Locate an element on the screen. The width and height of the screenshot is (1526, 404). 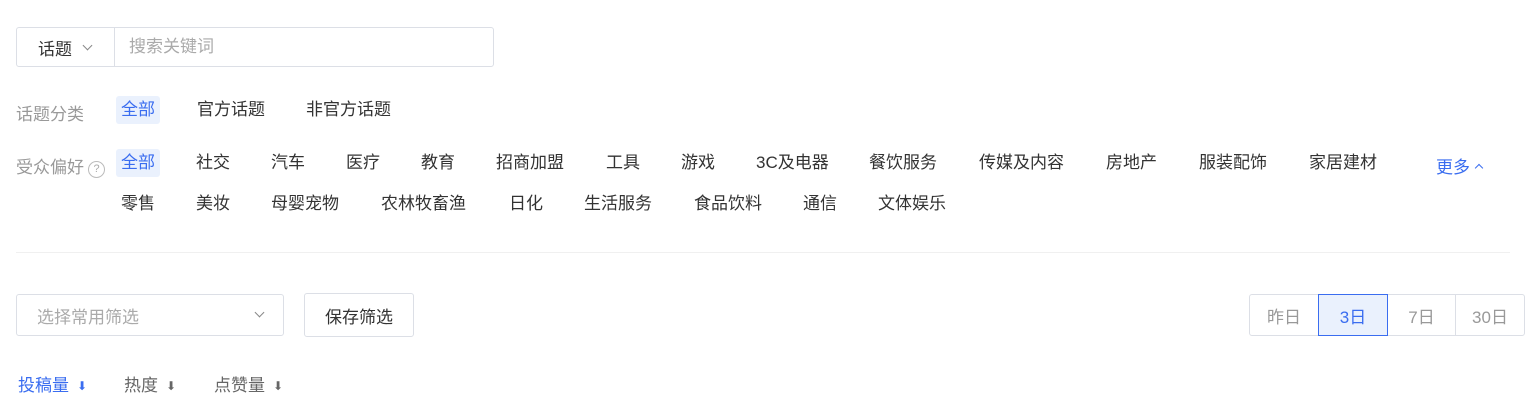
sort-heat: 热度 ⬇ is located at coordinates (150, 383).